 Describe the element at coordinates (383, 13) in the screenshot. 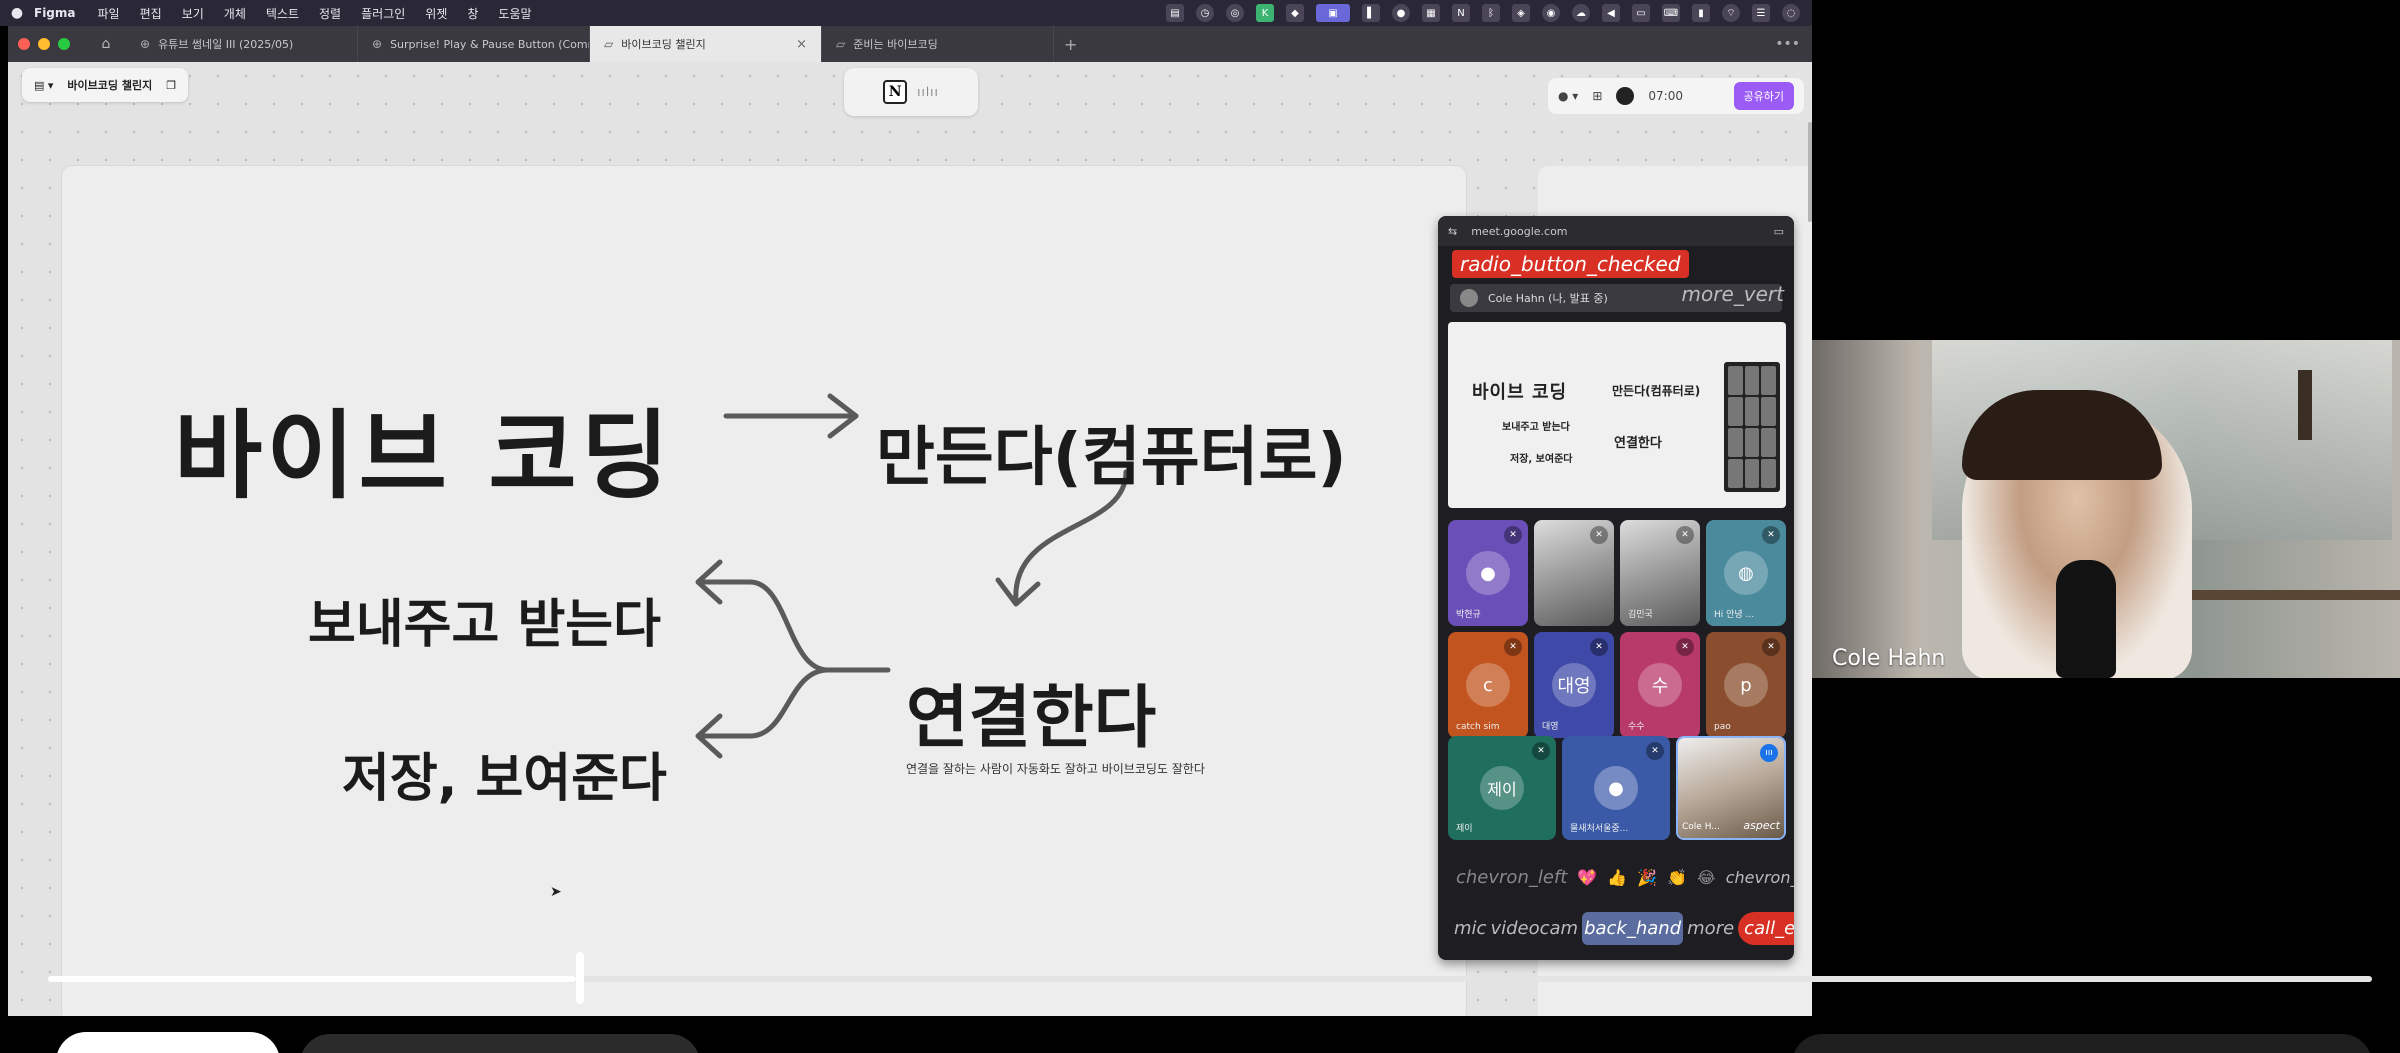

I see `menu-plugins: 플러그인` at that location.